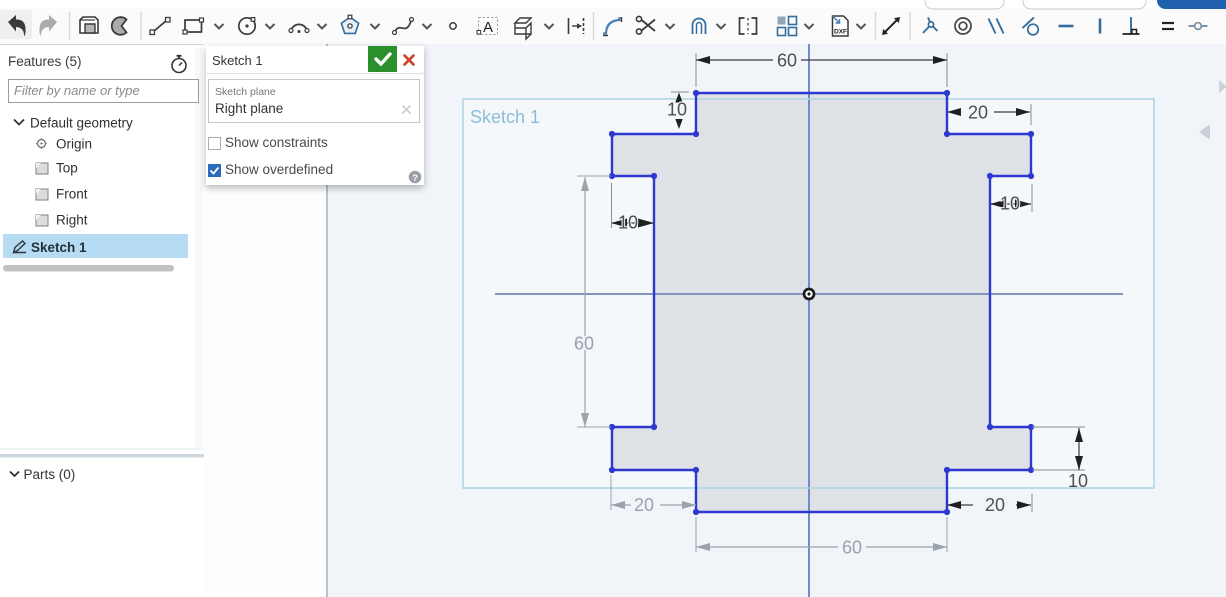 The width and height of the screenshot is (1226, 597). What do you see at coordinates (72, 220) in the screenshot?
I see `svg-text: Right` at bounding box center [72, 220].